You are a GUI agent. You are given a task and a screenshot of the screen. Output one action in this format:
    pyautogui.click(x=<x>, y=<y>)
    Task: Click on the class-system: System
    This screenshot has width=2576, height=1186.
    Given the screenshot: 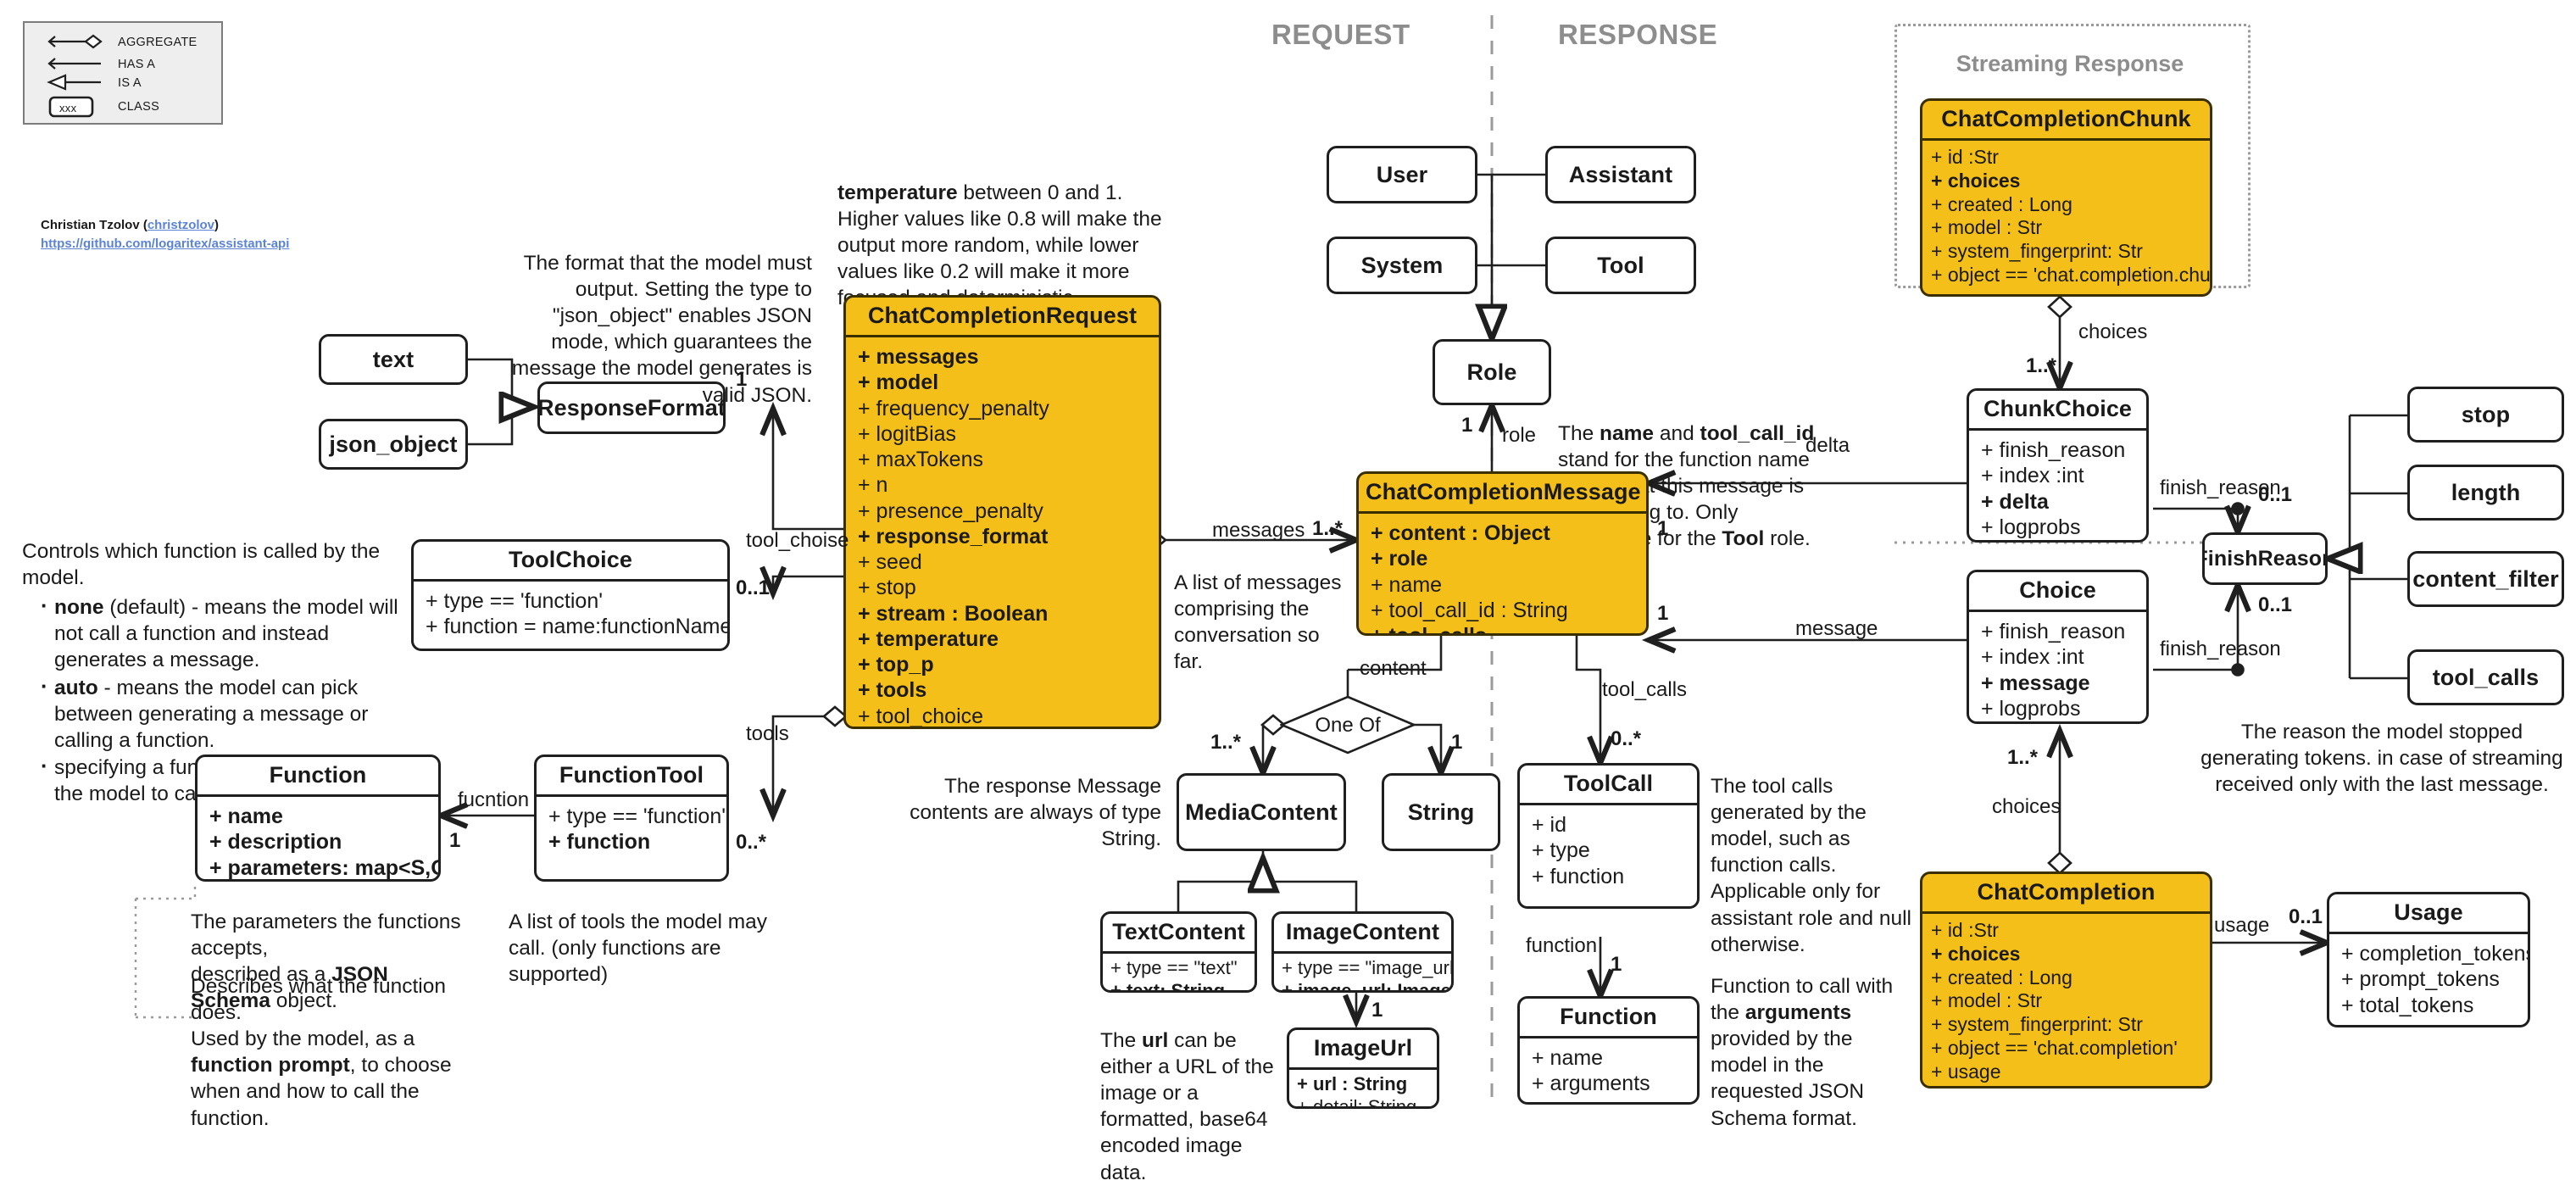 What is the action you would take?
    pyautogui.click(x=1402, y=265)
    